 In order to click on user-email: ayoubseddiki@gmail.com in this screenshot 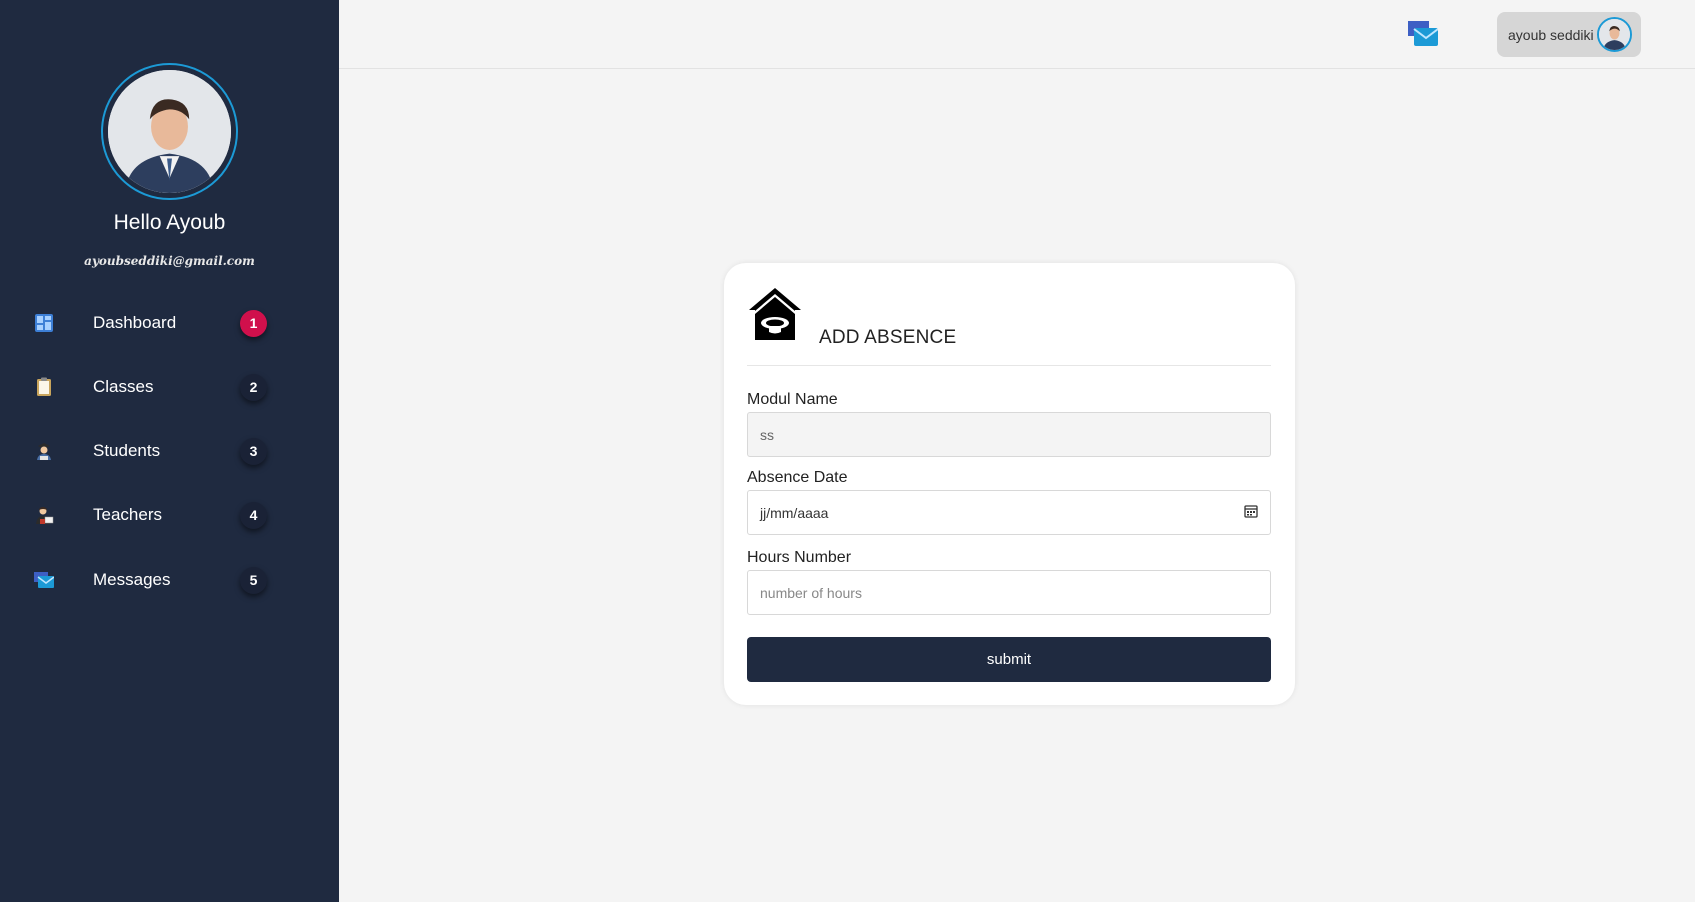, I will do `click(169, 261)`.